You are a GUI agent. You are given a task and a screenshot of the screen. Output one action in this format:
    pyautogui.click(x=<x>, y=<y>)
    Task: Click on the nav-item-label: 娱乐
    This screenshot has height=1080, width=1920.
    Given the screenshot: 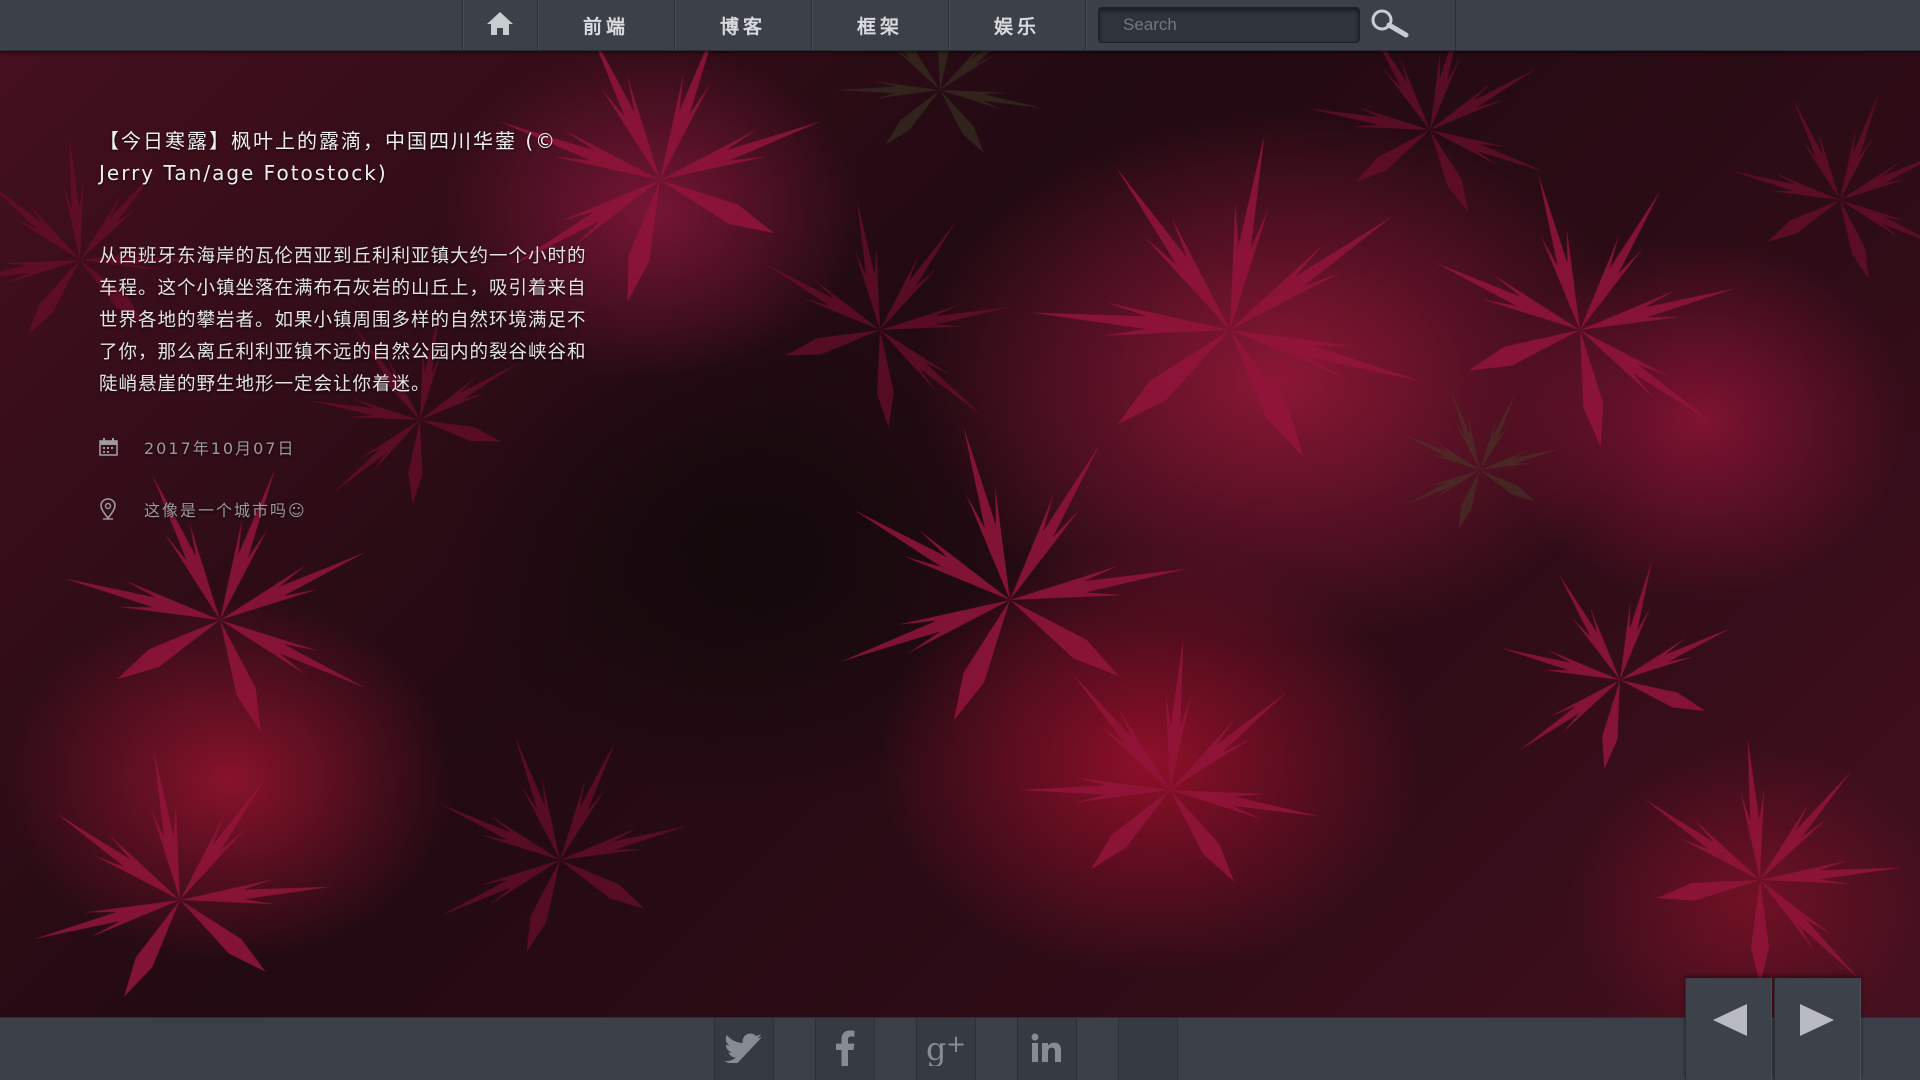 What is the action you would take?
    pyautogui.click(x=1016, y=26)
    